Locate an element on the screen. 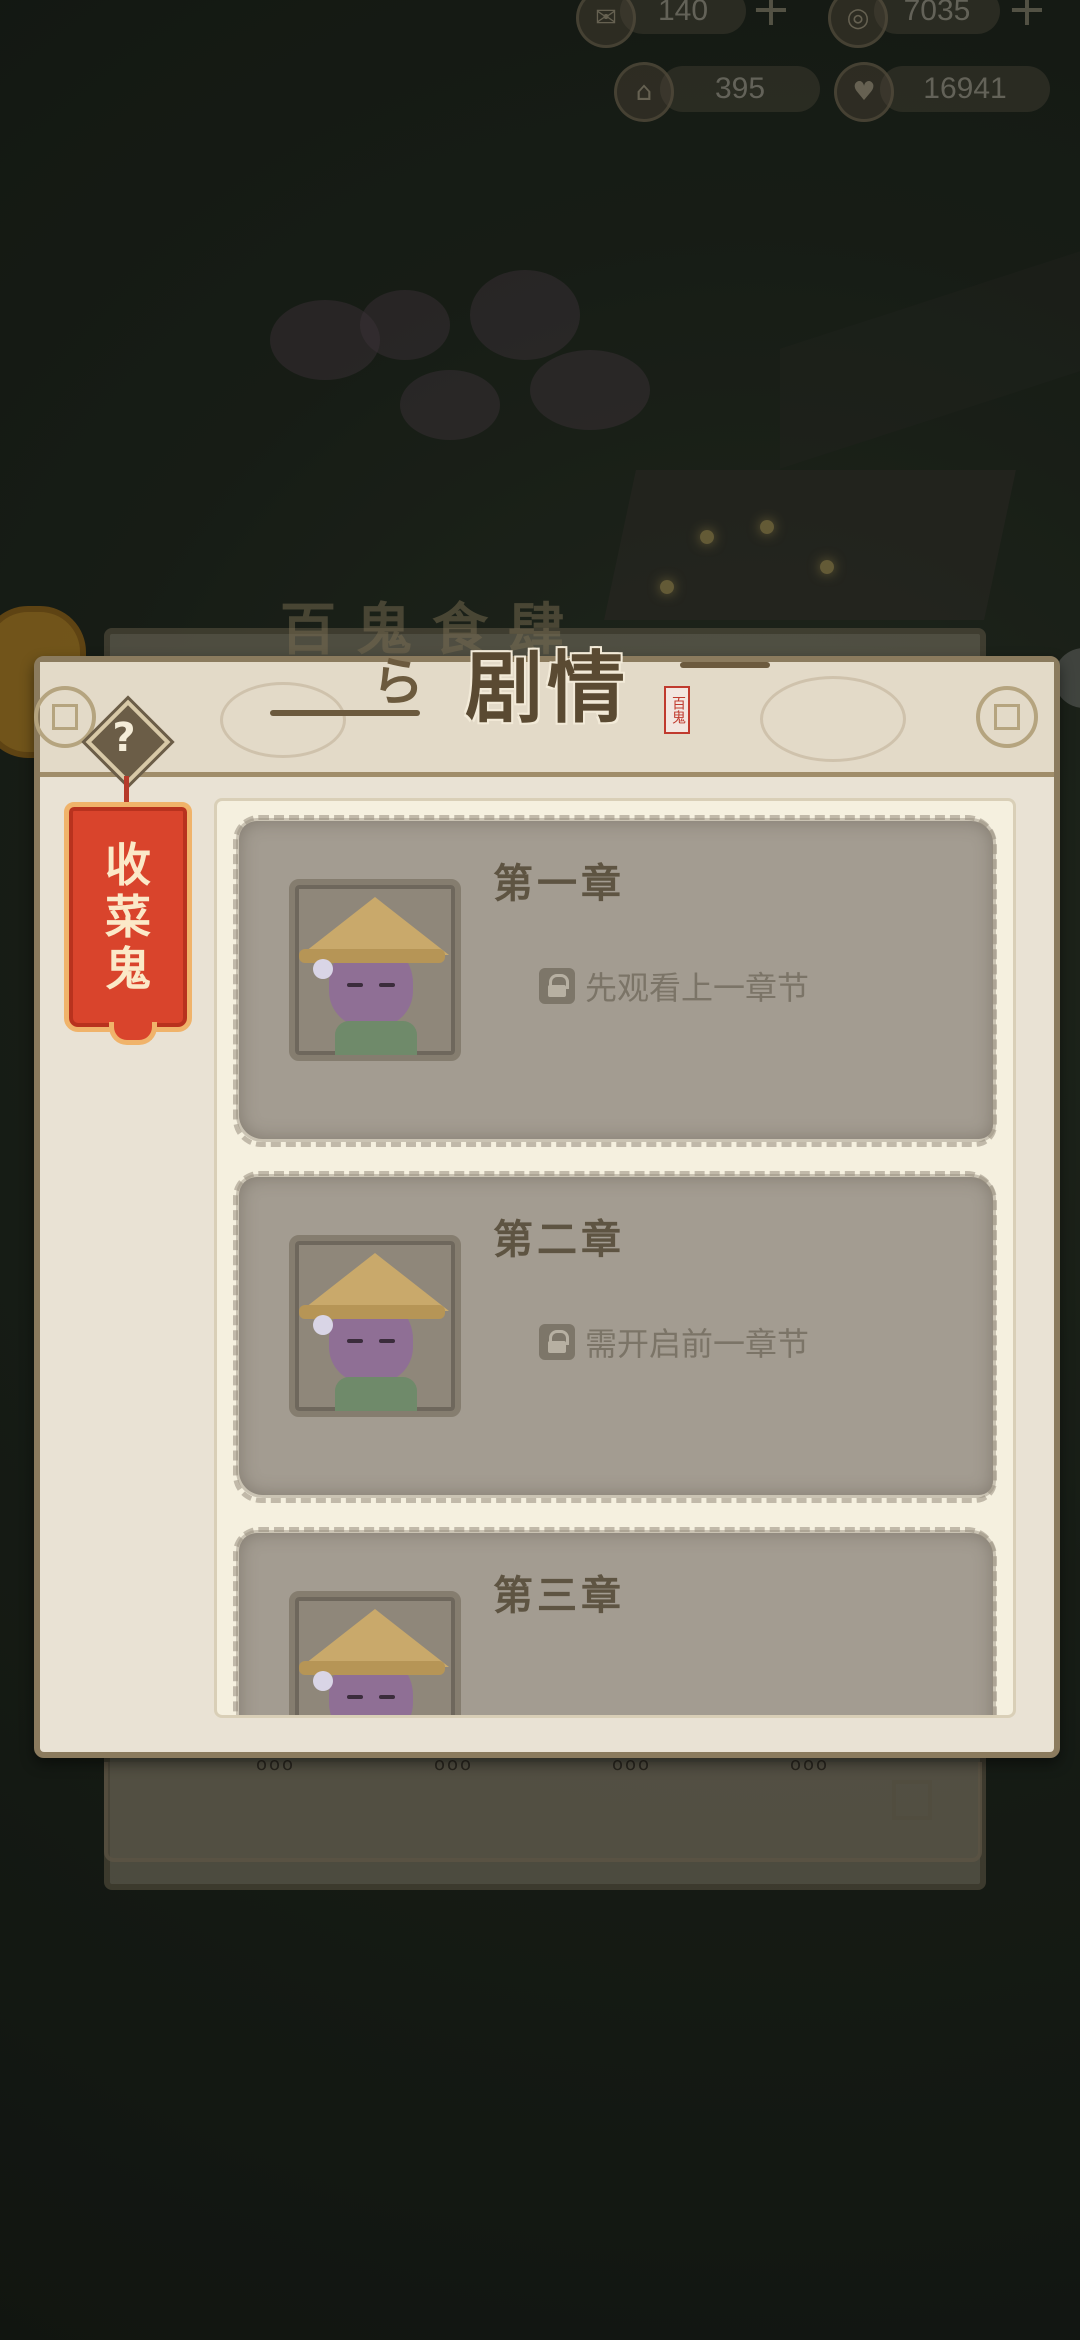  chapter-lock-status: 先观看上一章节 is located at coordinates (674, 986).